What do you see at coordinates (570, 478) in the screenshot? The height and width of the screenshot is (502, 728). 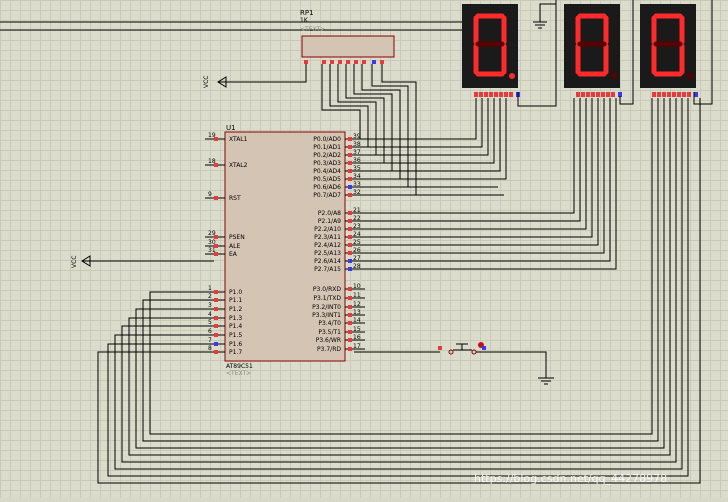 I see `watermark-text: https://blog.csdn.net/qq_44278978` at bounding box center [570, 478].